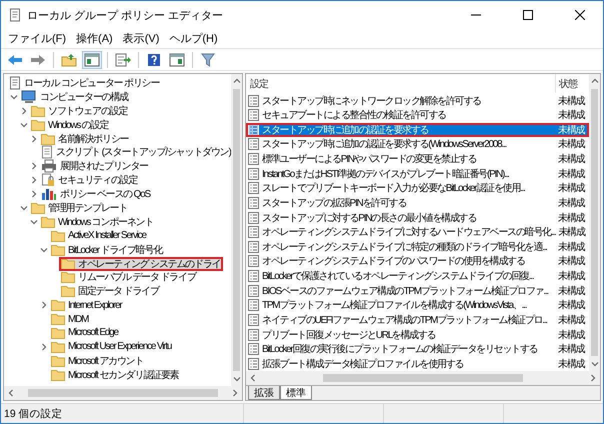  Describe the element at coordinates (110, 291) in the screenshot. I see `tree-item: 固定データ ドライブ` at that location.